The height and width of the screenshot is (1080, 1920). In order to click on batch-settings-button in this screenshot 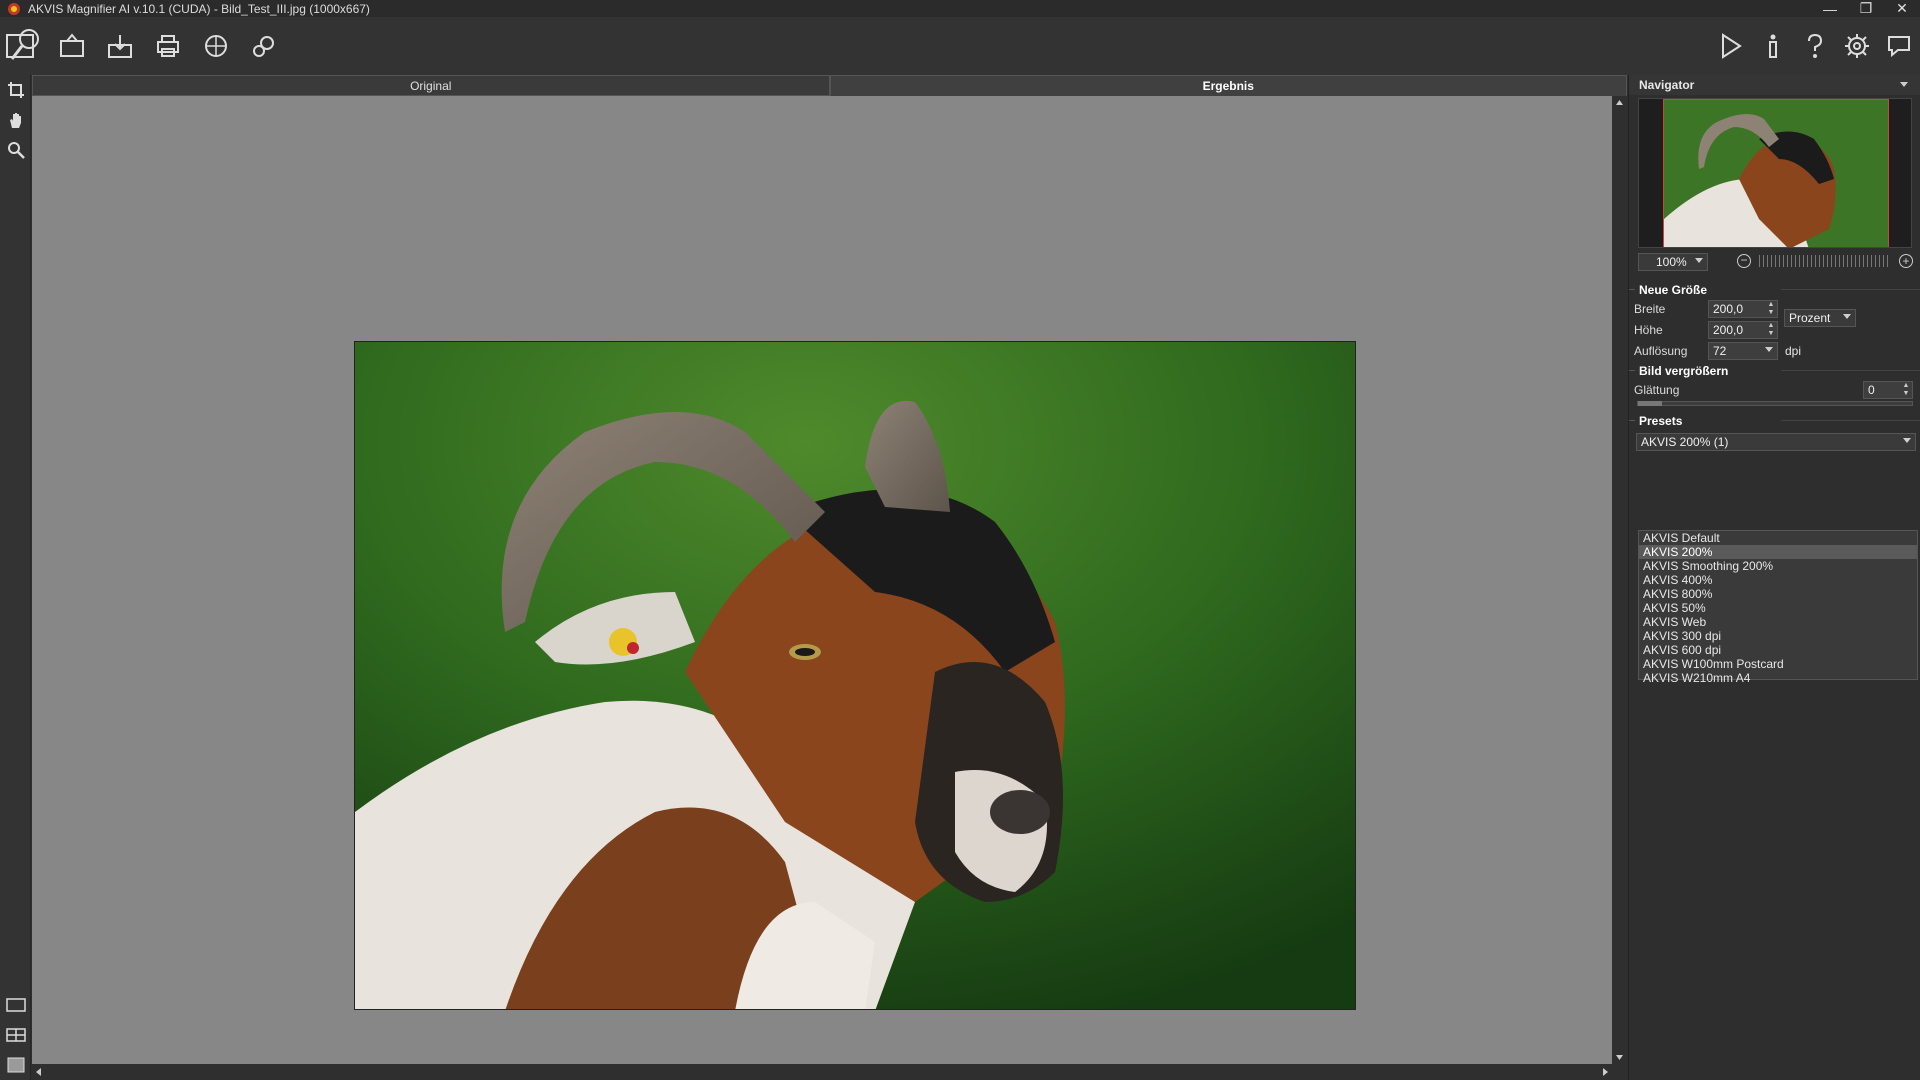, I will do `click(264, 46)`.